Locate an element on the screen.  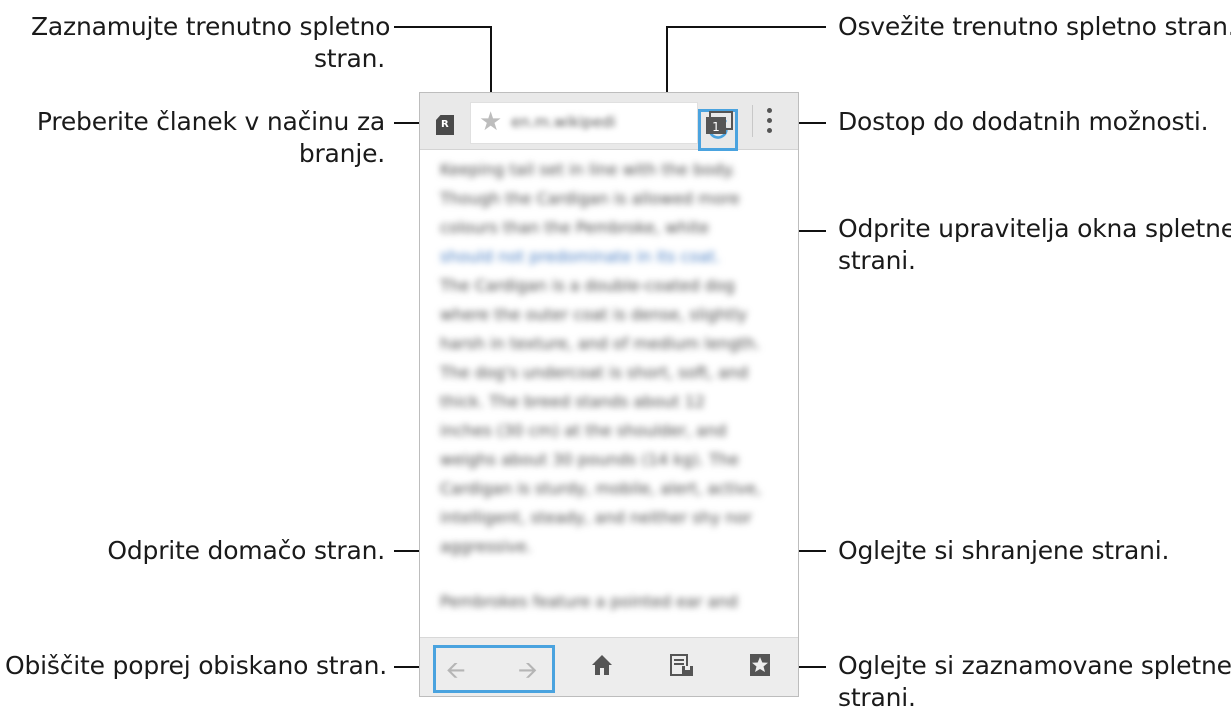
saved-pages-icon is located at coordinates (682, 665).